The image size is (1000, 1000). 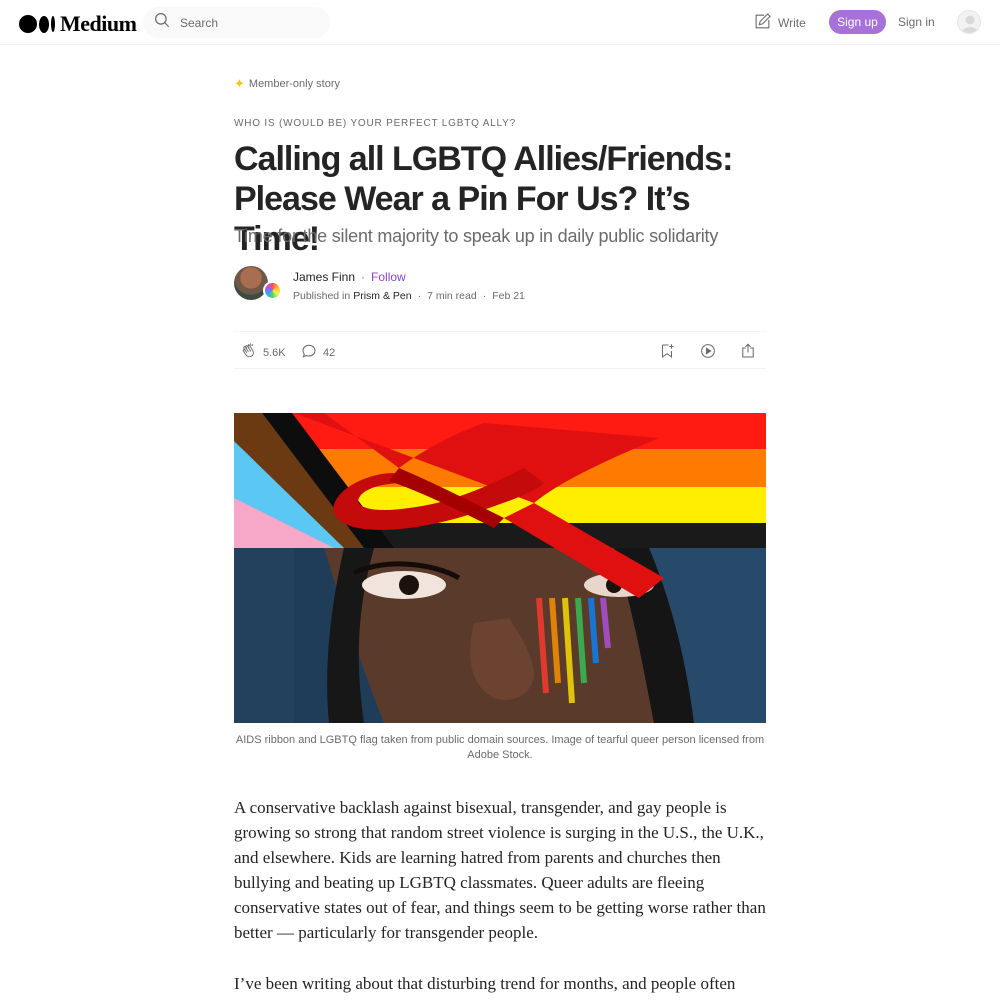 I want to click on publication-avatar, so click(x=272, y=290).